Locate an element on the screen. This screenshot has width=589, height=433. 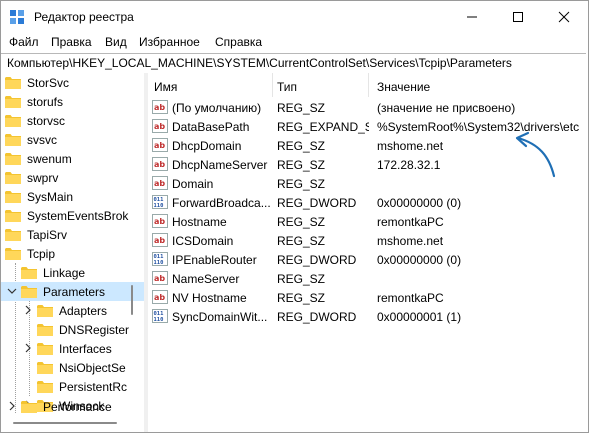
tree-item: svsvc is located at coordinates (72, 139).